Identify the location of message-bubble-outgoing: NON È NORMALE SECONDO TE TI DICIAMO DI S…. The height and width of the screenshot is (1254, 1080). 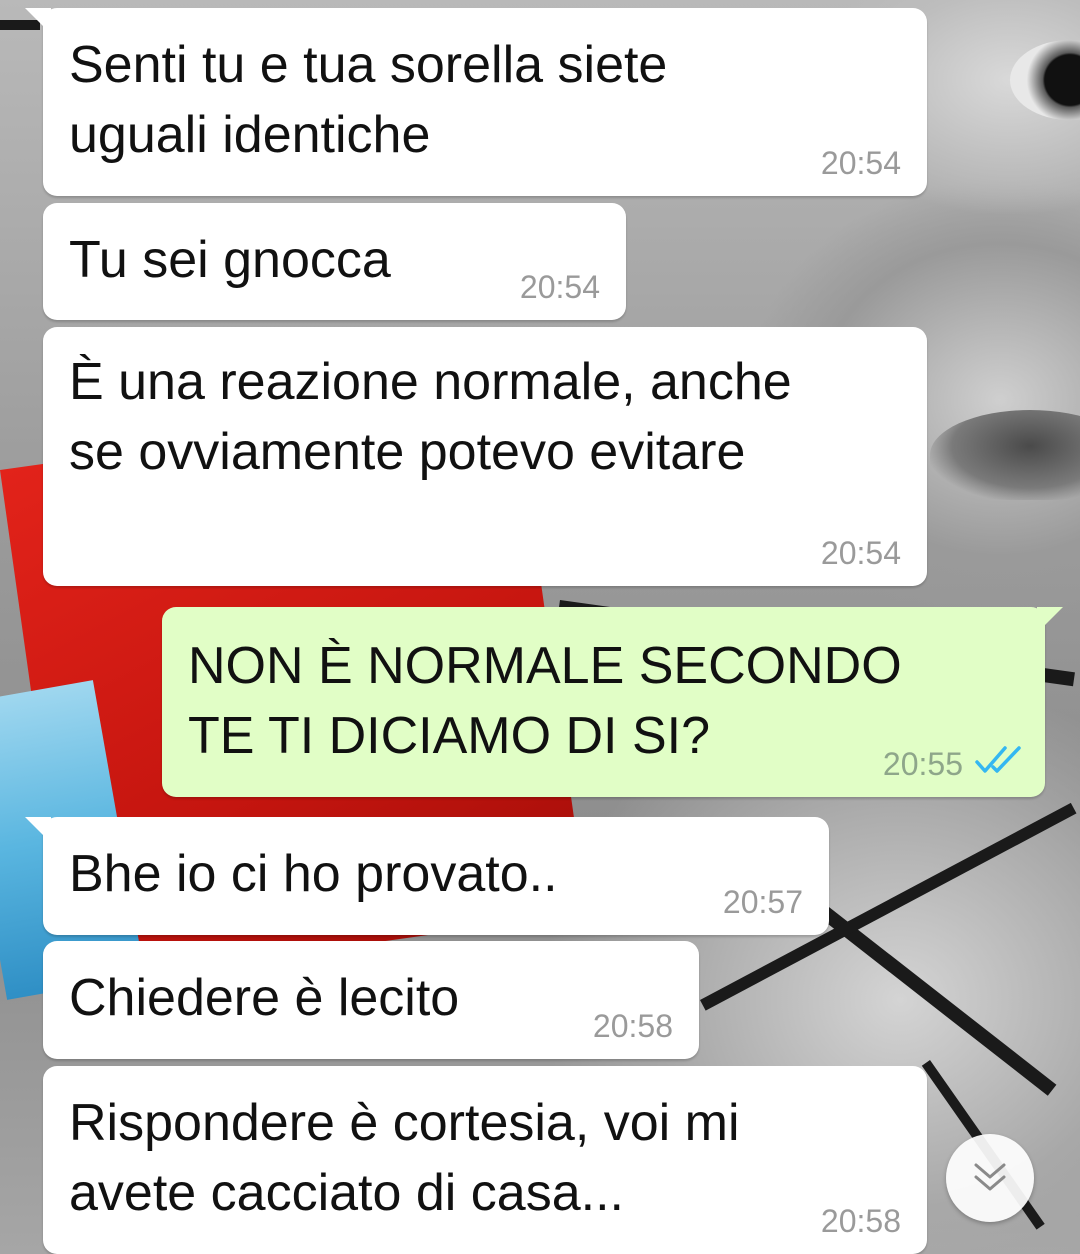
(612, 702).